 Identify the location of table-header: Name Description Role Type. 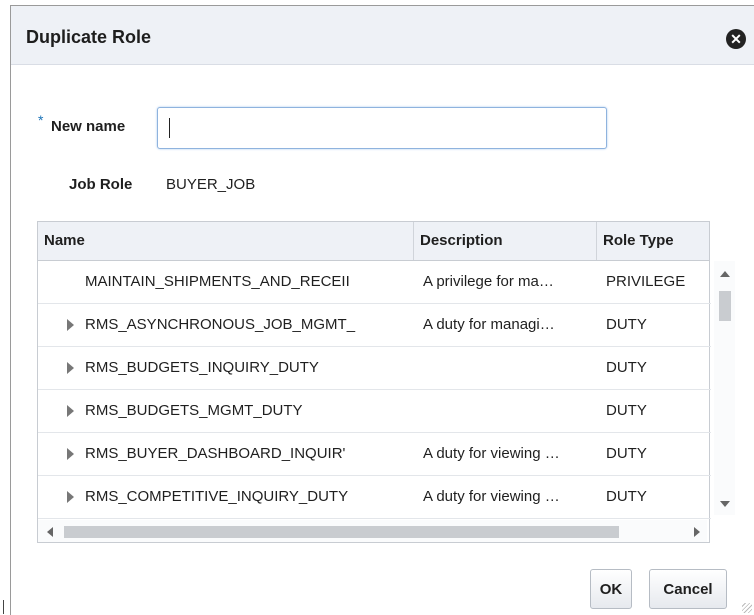
(373, 241).